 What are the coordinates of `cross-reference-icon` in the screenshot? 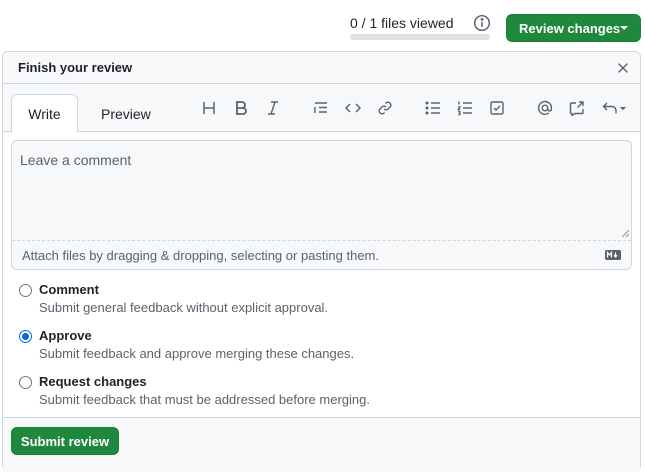 It's located at (577, 108).